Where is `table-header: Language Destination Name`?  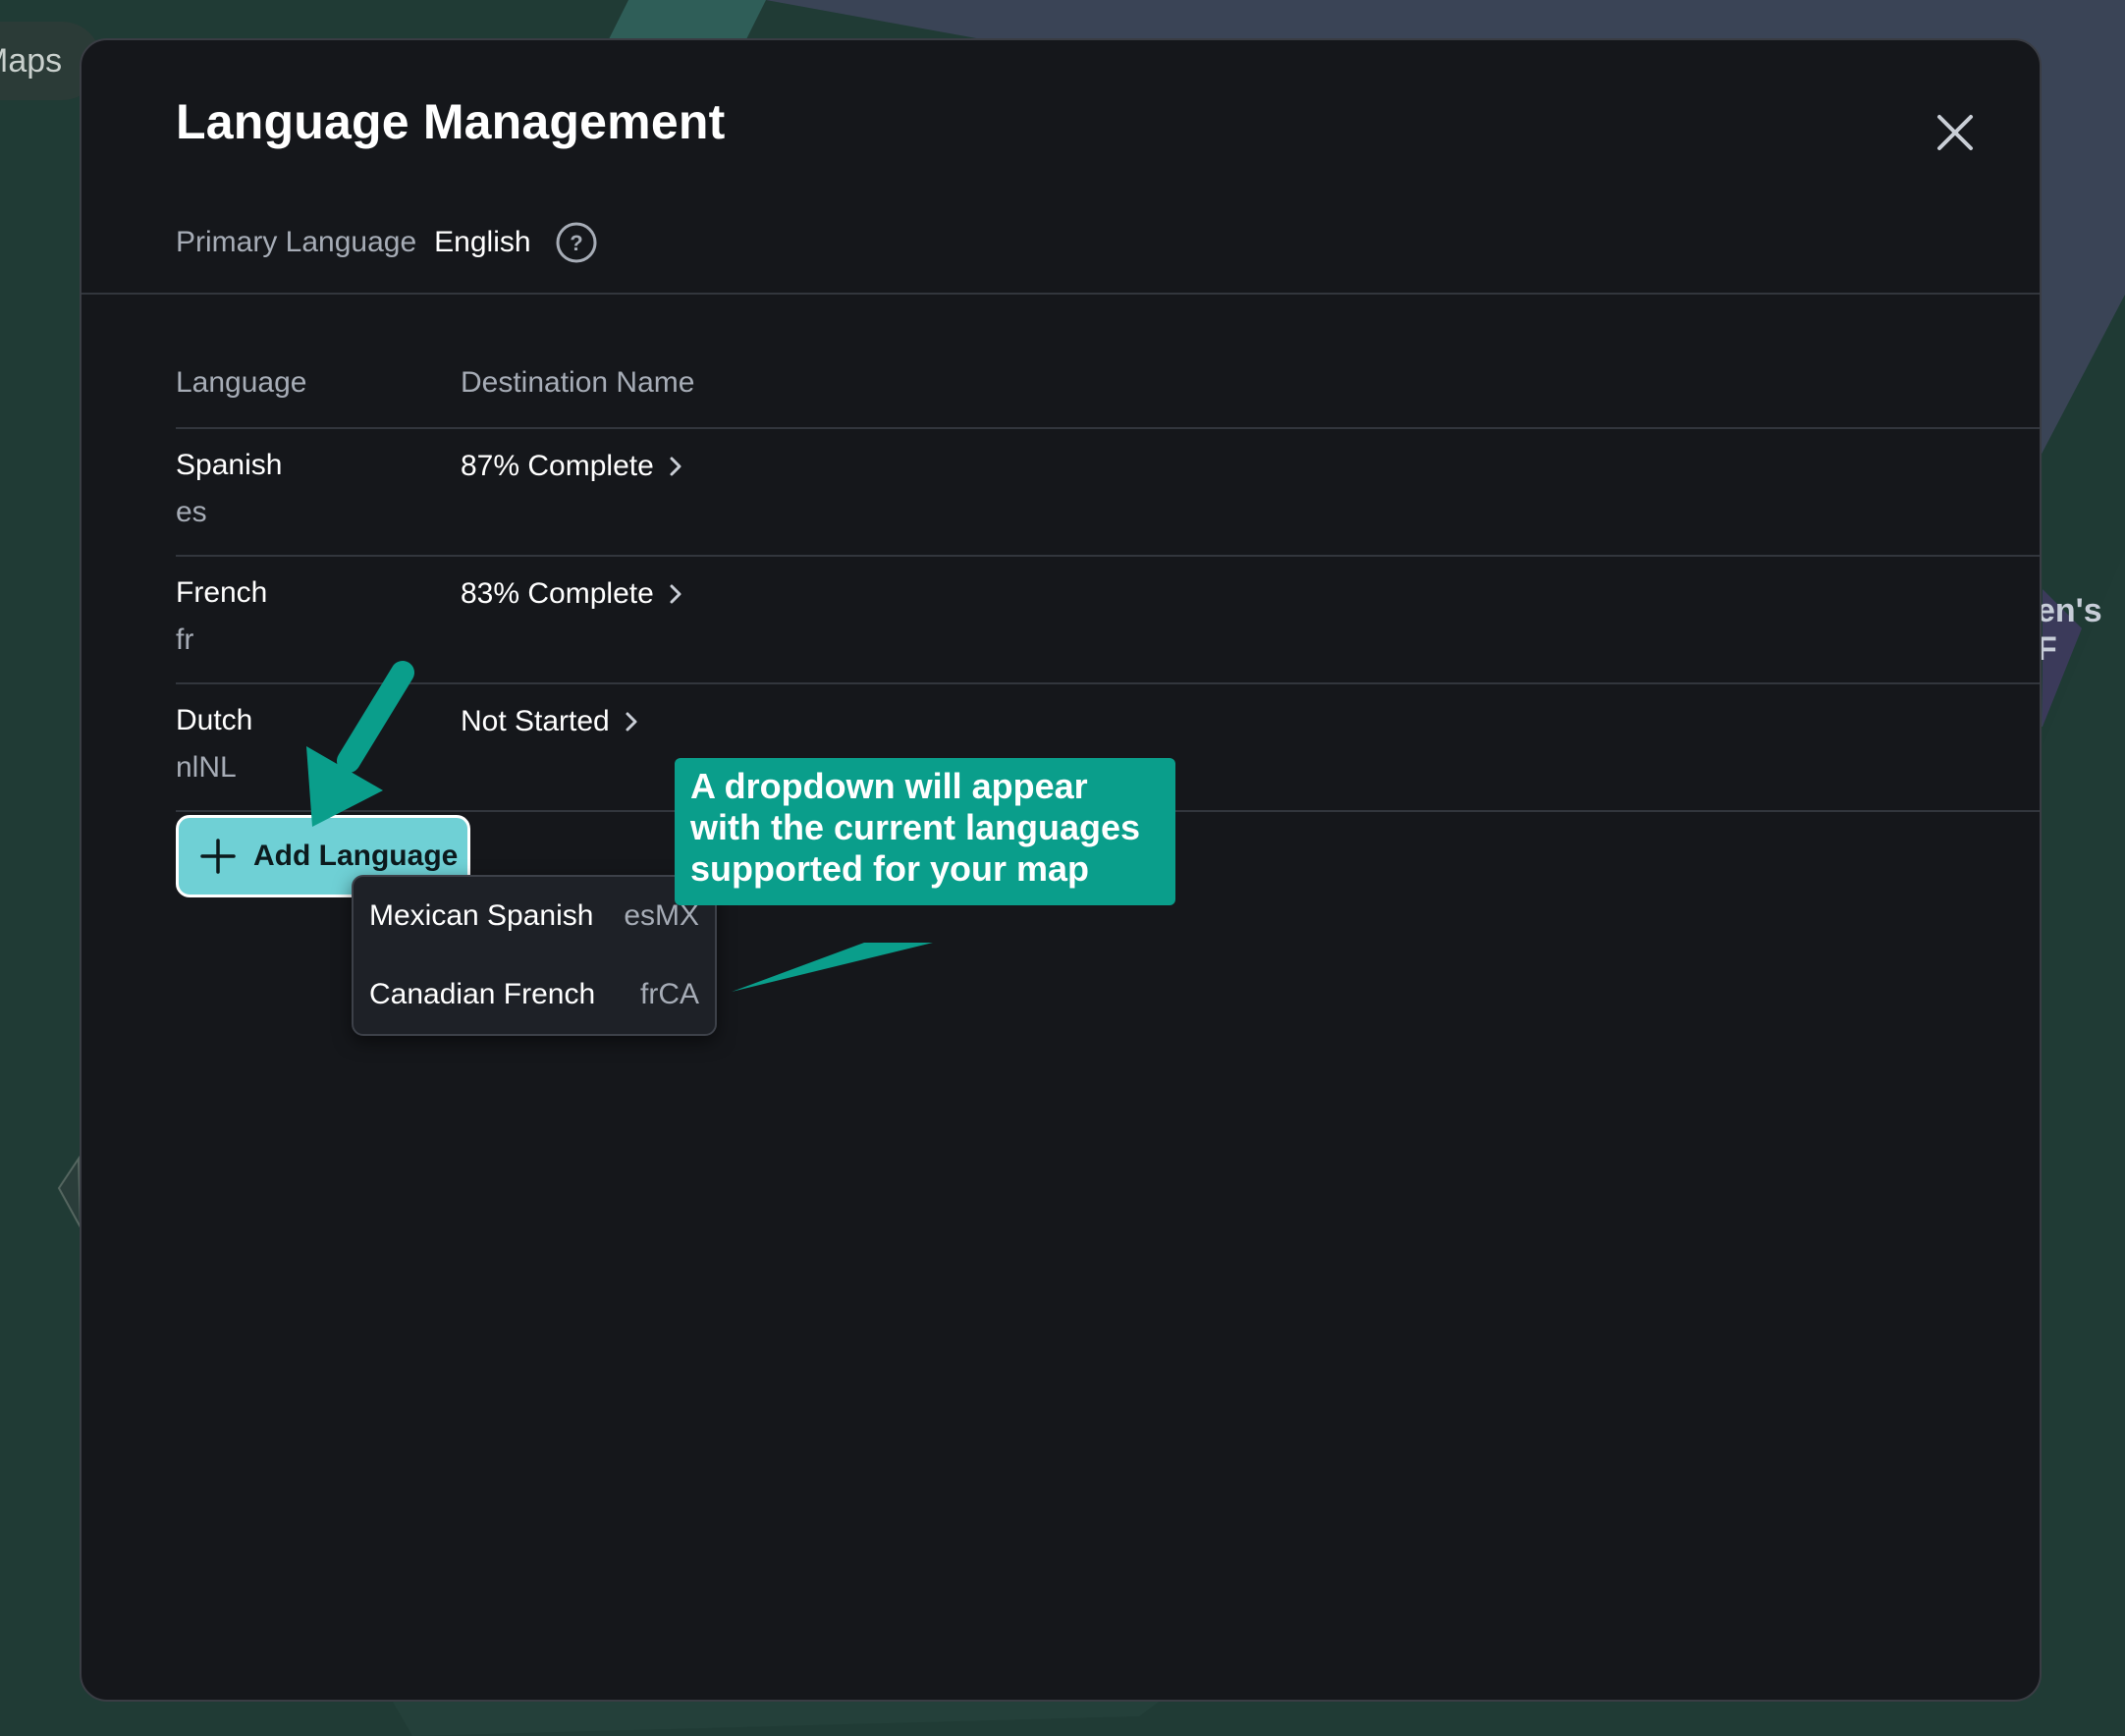
table-header: Language Destination Name is located at coordinates (1108, 382).